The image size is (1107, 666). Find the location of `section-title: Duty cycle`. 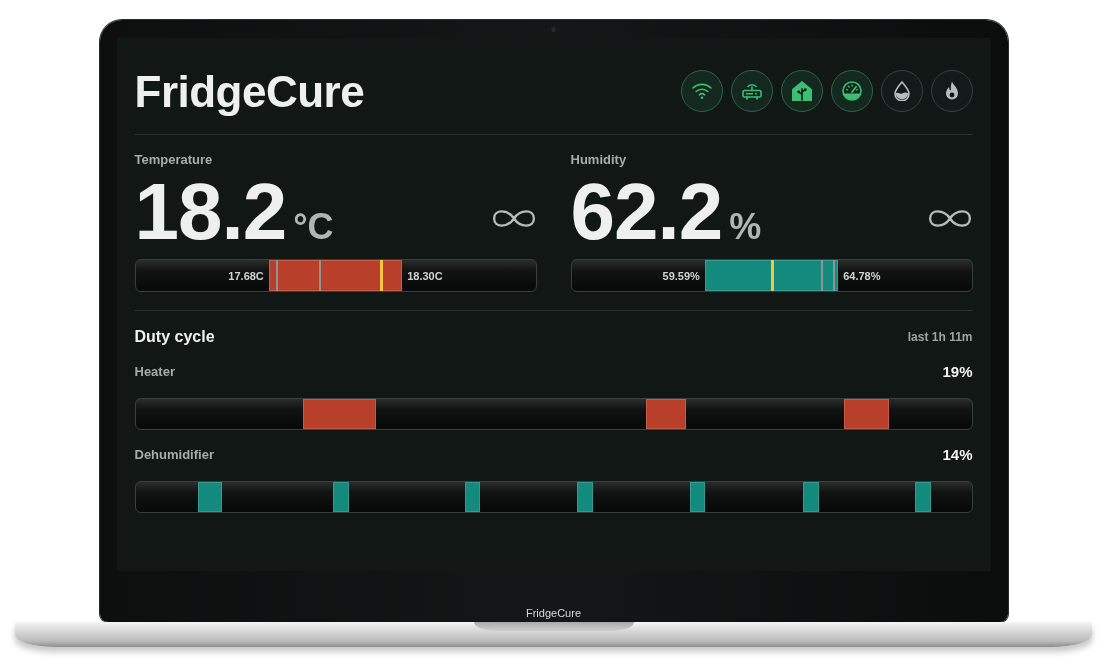

section-title: Duty cycle is located at coordinates (174, 337).